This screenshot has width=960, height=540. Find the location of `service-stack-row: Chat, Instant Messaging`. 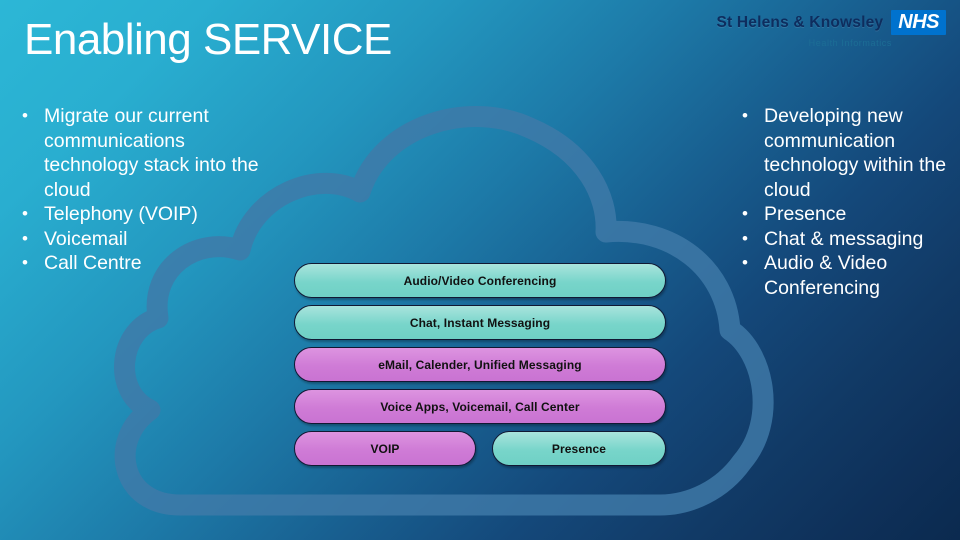

service-stack-row: Chat, Instant Messaging is located at coordinates (480, 322).